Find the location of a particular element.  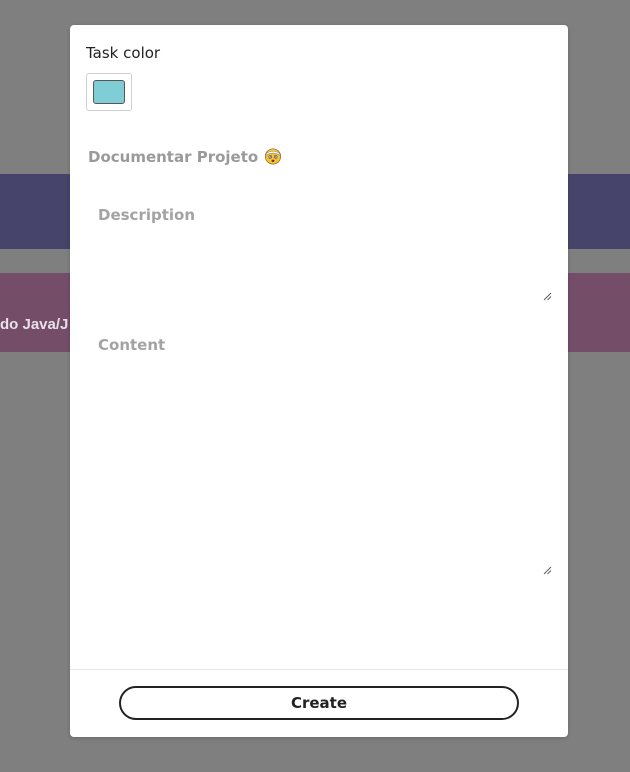

task-color-swatch is located at coordinates (109, 92).